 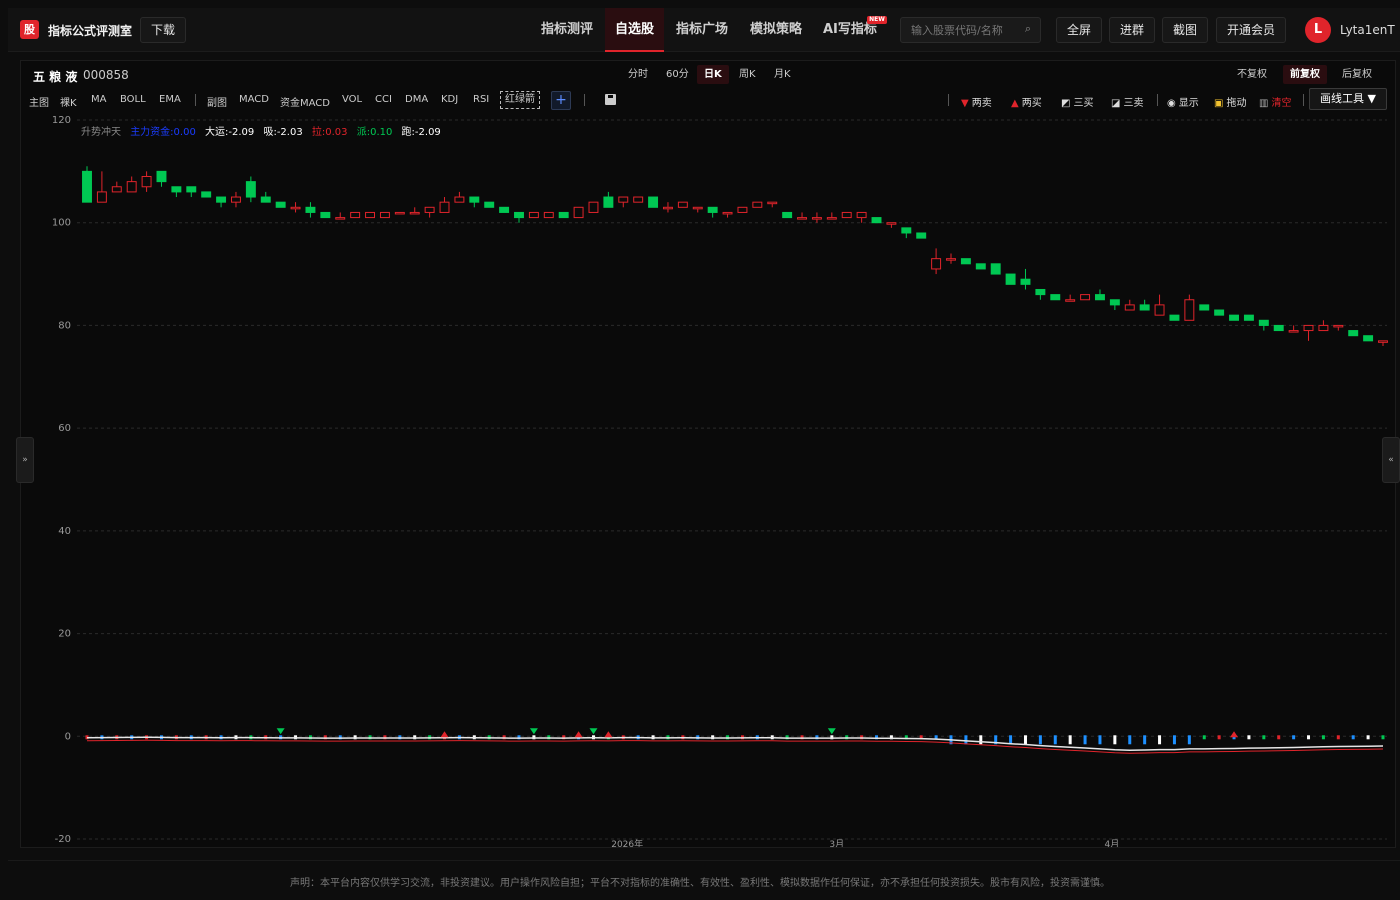 I want to click on app-title: 指标公式评测室, so click(x=90, y=31).